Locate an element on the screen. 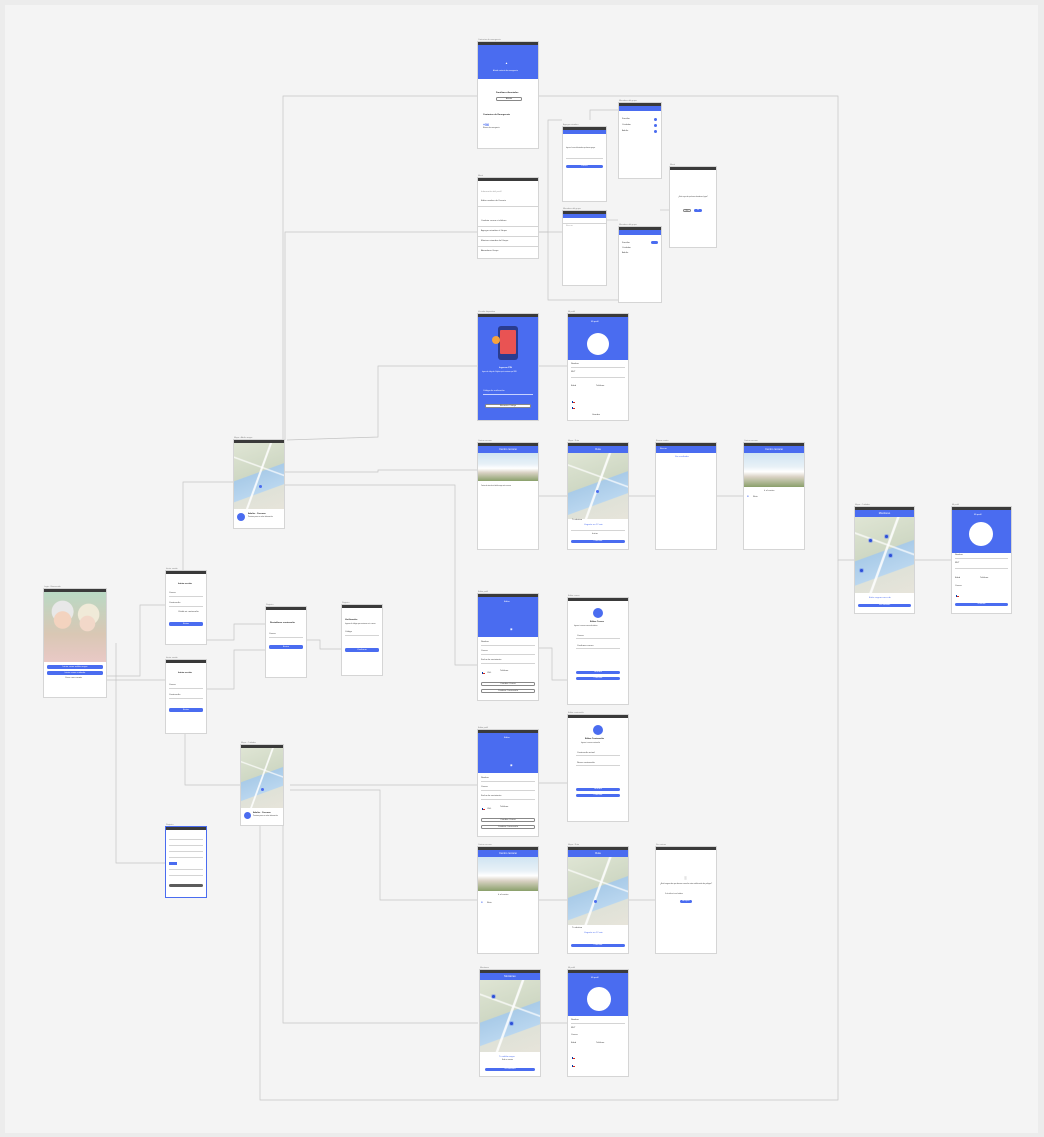  cancel-email-button: Cancelar is located at coordinates (598, 678).